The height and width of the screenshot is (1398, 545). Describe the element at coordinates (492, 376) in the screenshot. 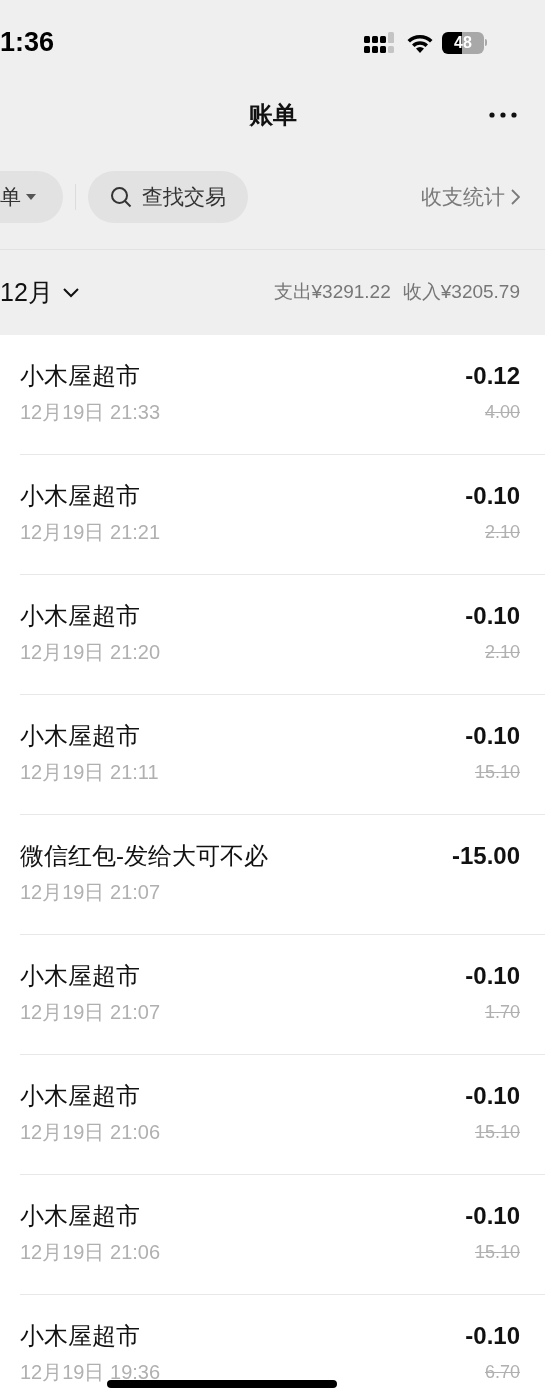

I see `transaction-amount: -0.12` at that location.